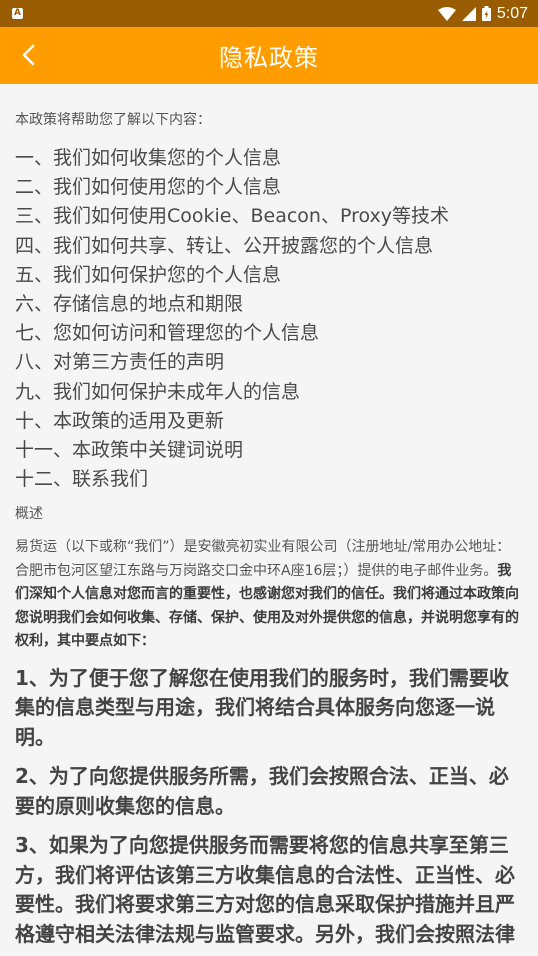  I want to click on toc-item: 十、本政策的适用及更新, so click(120, 420).